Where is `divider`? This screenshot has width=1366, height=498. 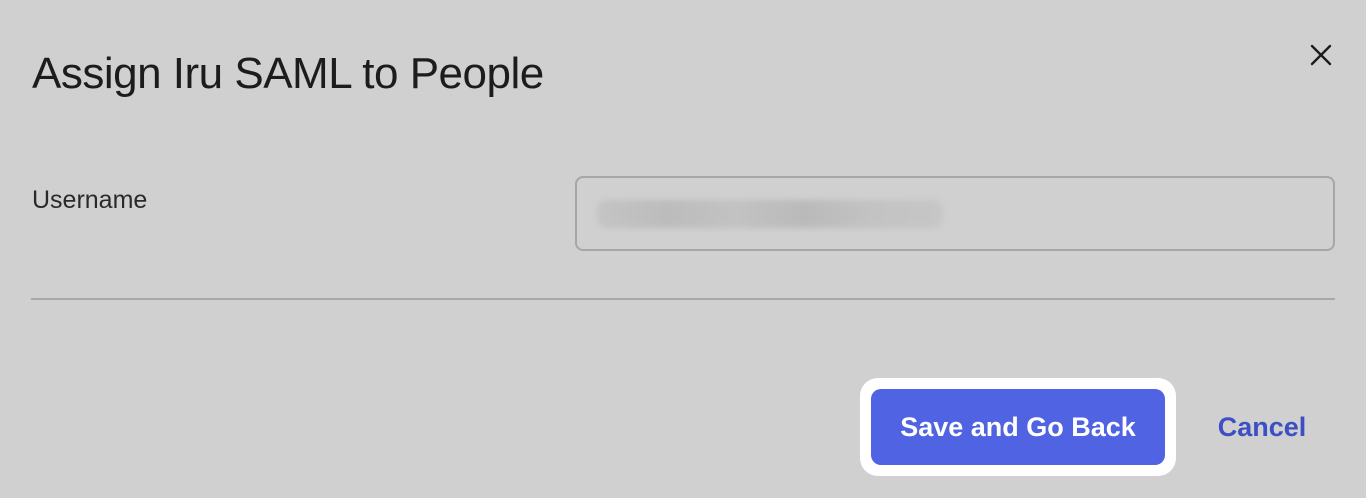 divider is located at coordinates (683, 299).